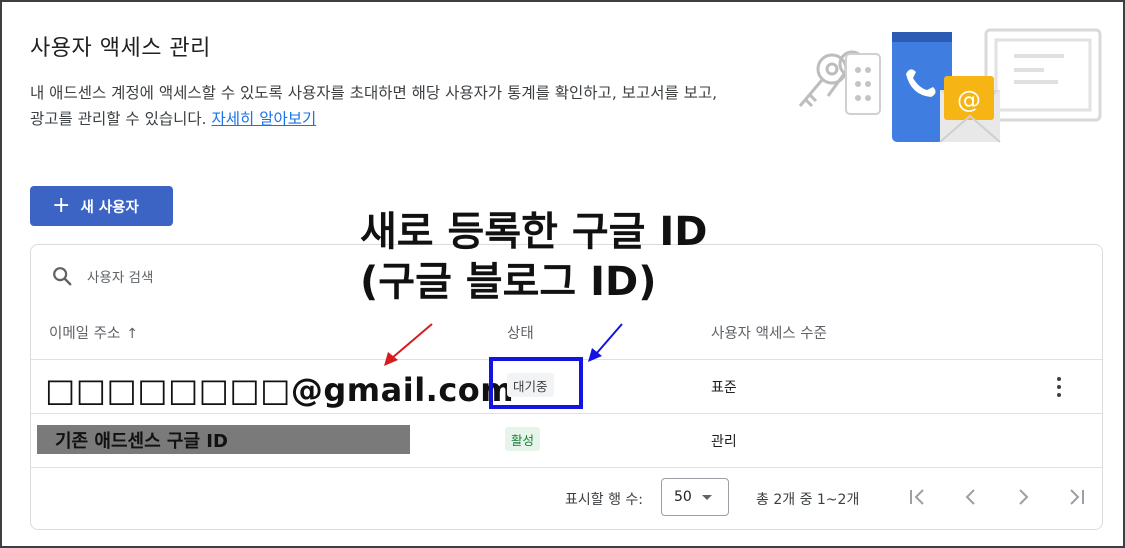 The height and width of the screenshot is (548, 1125). I want to click on annotation-caption: 새로 등록한 구글 ID (구글 블로그 ID), so click(533, 257).